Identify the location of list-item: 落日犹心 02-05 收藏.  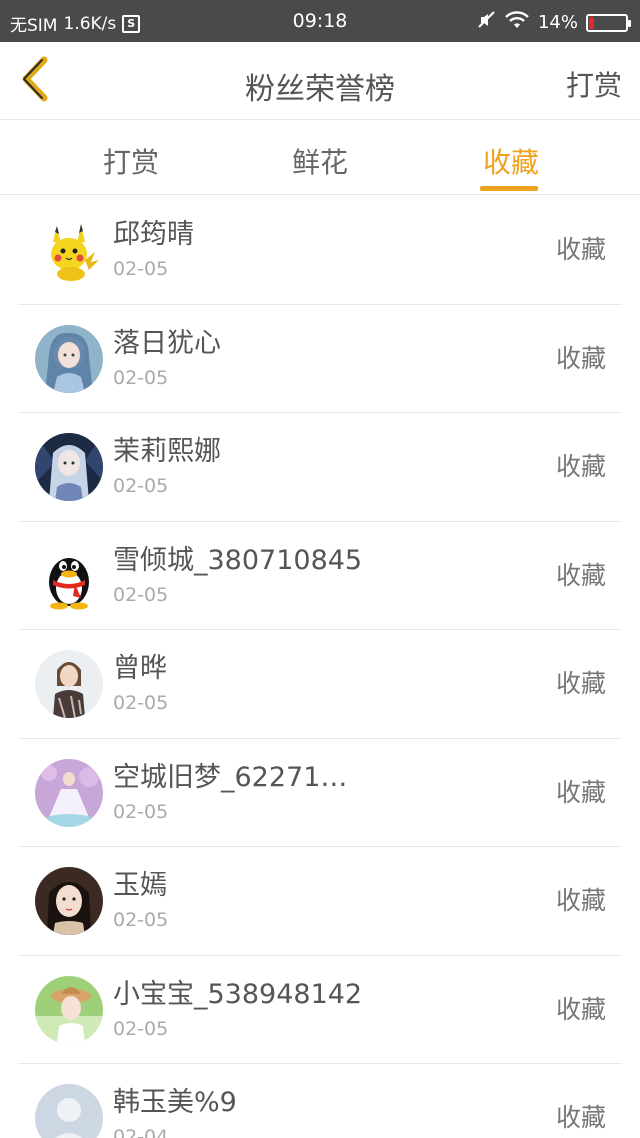
(320, 359).